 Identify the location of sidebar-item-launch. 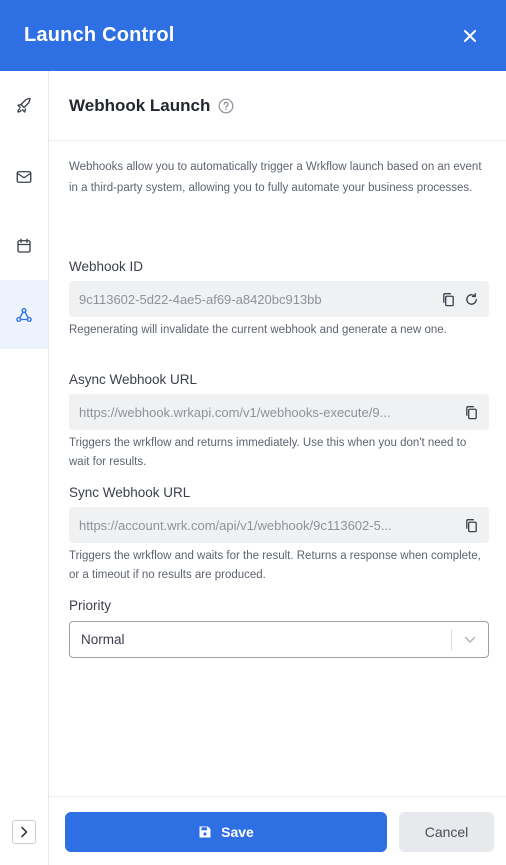
(24, 105).